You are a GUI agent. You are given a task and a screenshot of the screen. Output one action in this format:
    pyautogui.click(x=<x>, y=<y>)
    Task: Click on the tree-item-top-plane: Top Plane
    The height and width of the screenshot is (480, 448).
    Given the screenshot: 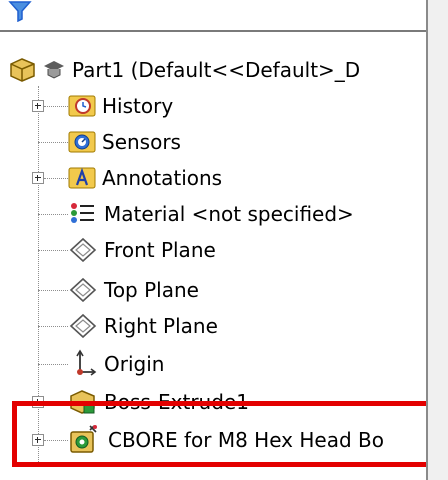 What is the action you would take?
    pyautogui.click(x=213, y=290)
    